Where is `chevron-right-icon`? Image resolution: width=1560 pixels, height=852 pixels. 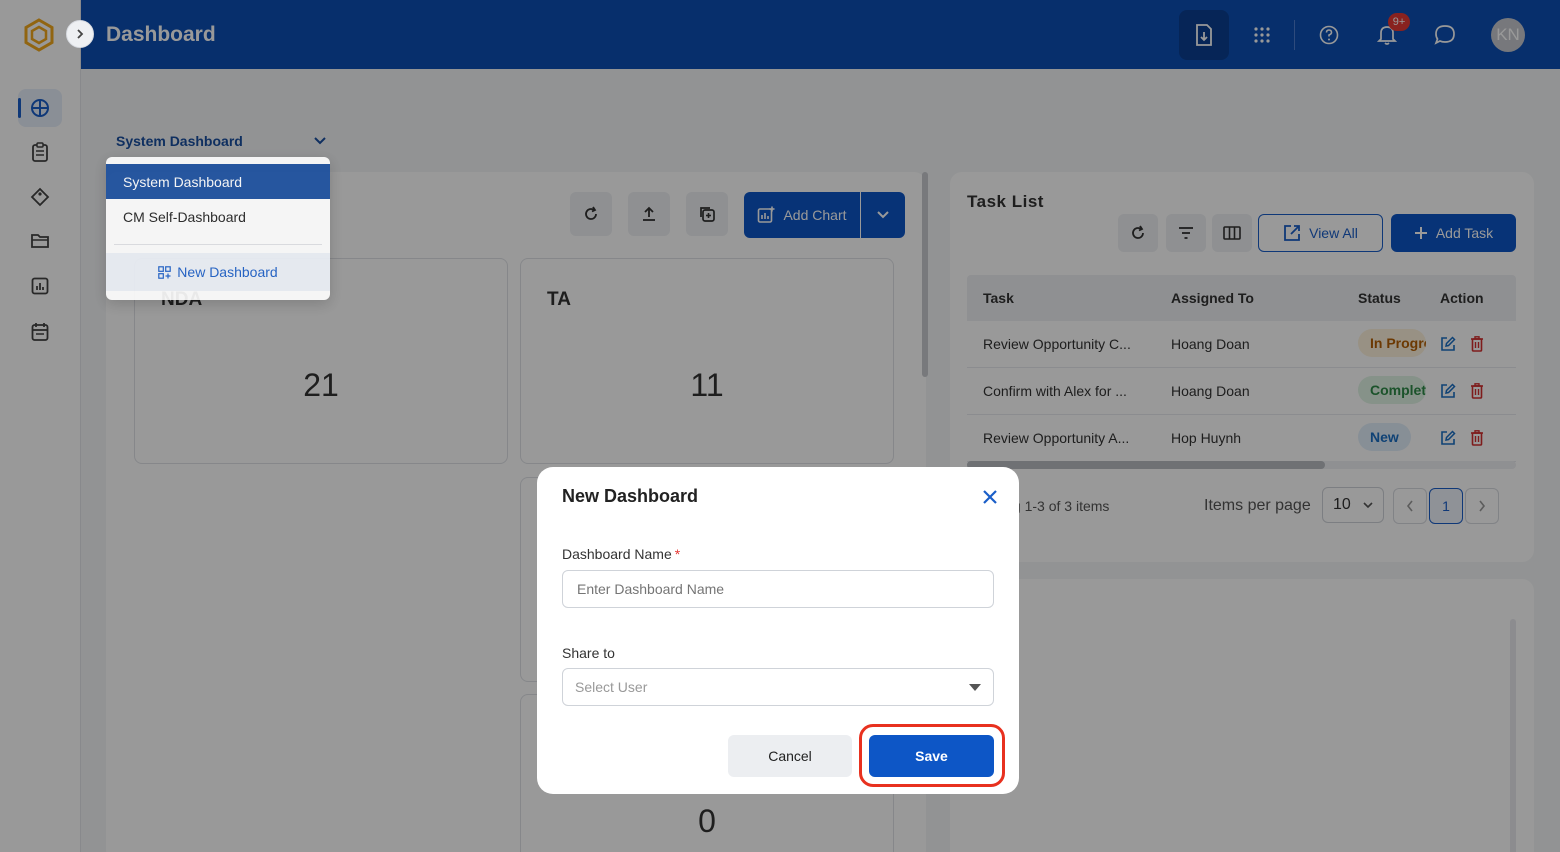 chevron-right-icon is located at coordinates (80, 34).